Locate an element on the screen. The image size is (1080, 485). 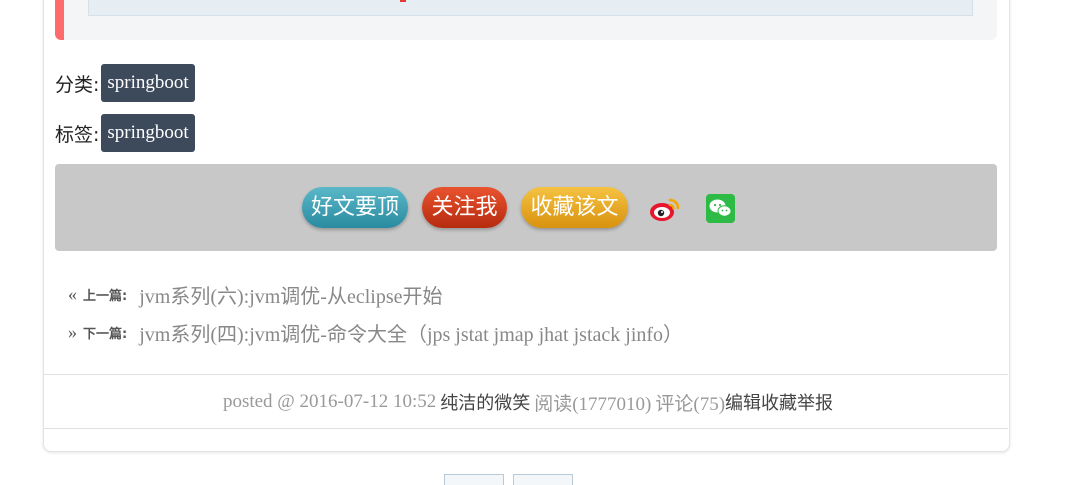
wechat-icon is located at coordinates (720, 208).